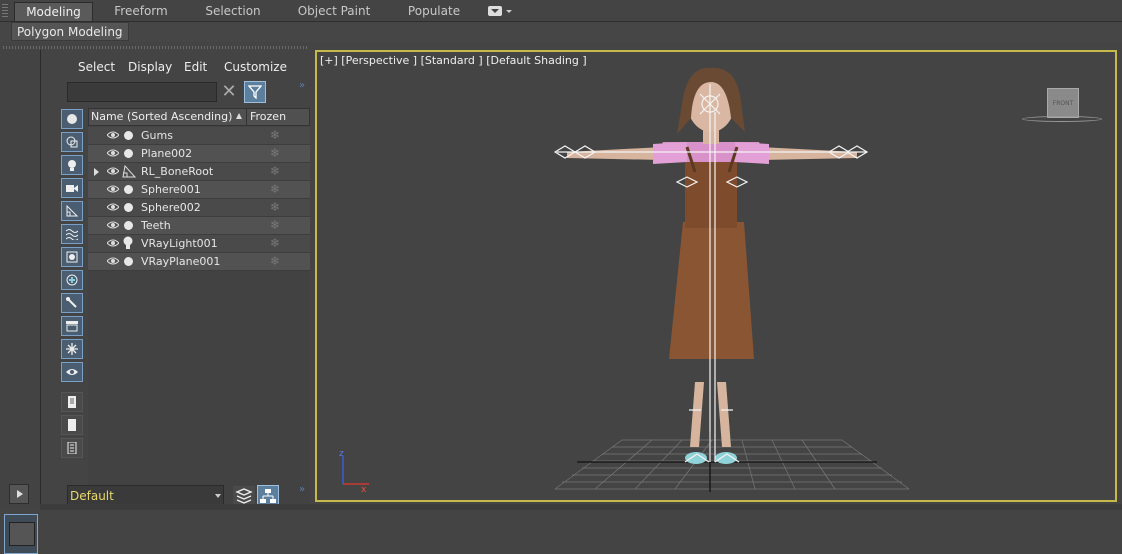 This screenshot has height=554, width=1122. I want to click on column-name-header: Name (Sorted Ascending), so click(161, 116).